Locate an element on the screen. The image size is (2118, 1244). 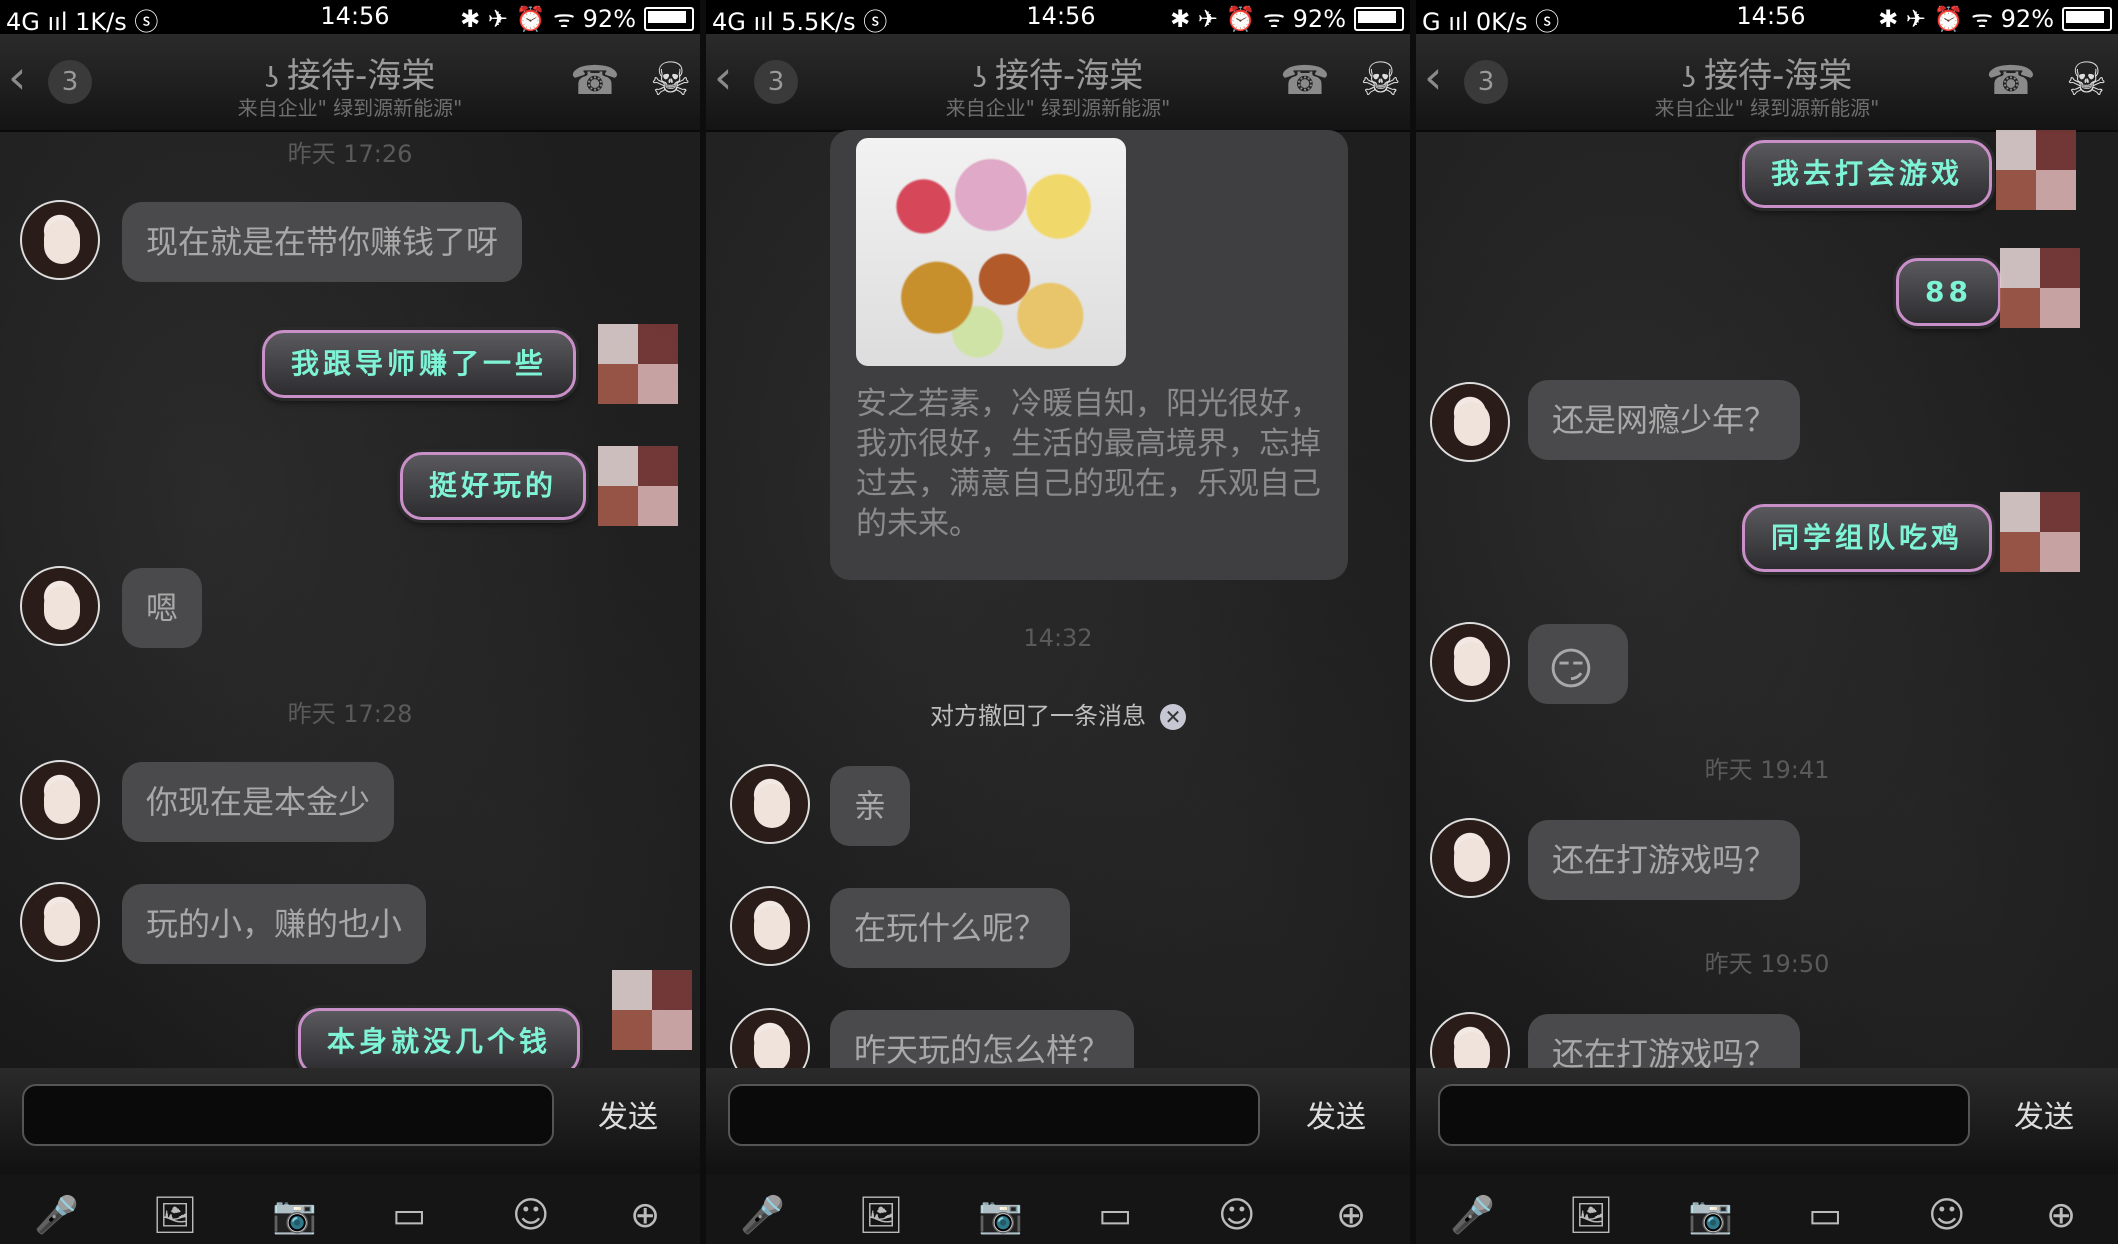
smirk-emoji-icon: 😏 is located at coordinates (1571, 669).